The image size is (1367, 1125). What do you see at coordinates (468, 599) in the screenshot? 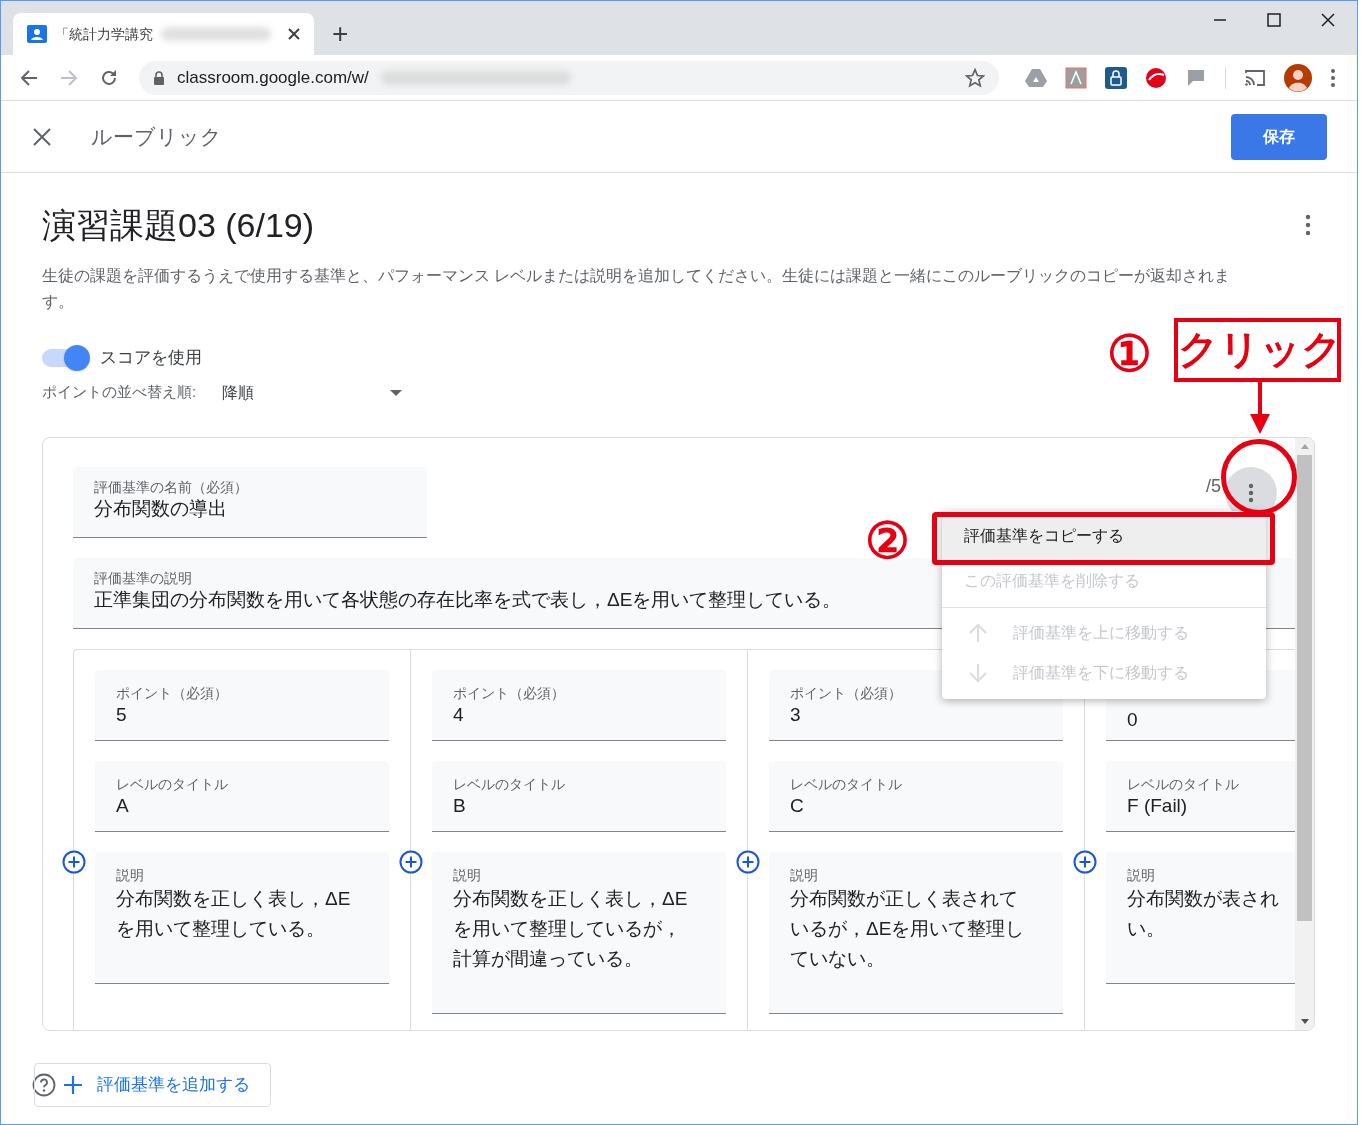
I see `criterion-description: 正準集団の分布関数を用いて各状態の存在比率を式で表し，ΔEを用いて整理している。` at bounding box center [468, 599].